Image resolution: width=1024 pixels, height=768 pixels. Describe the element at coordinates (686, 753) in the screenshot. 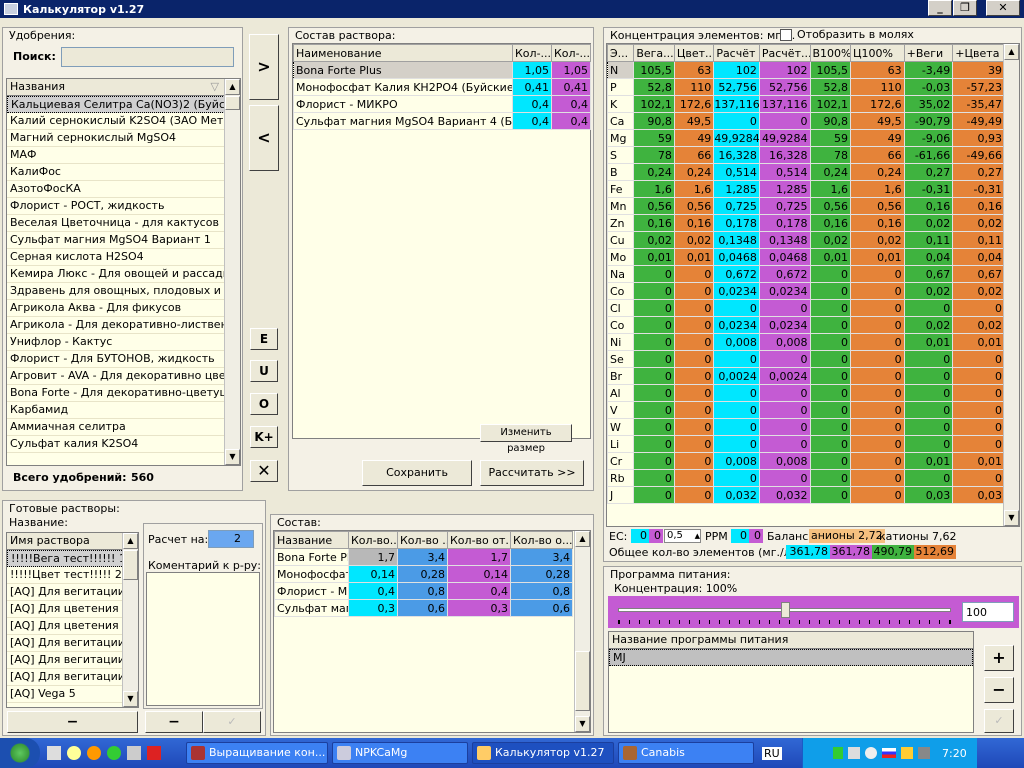

I see `task-canabis: Canabis` at that location.